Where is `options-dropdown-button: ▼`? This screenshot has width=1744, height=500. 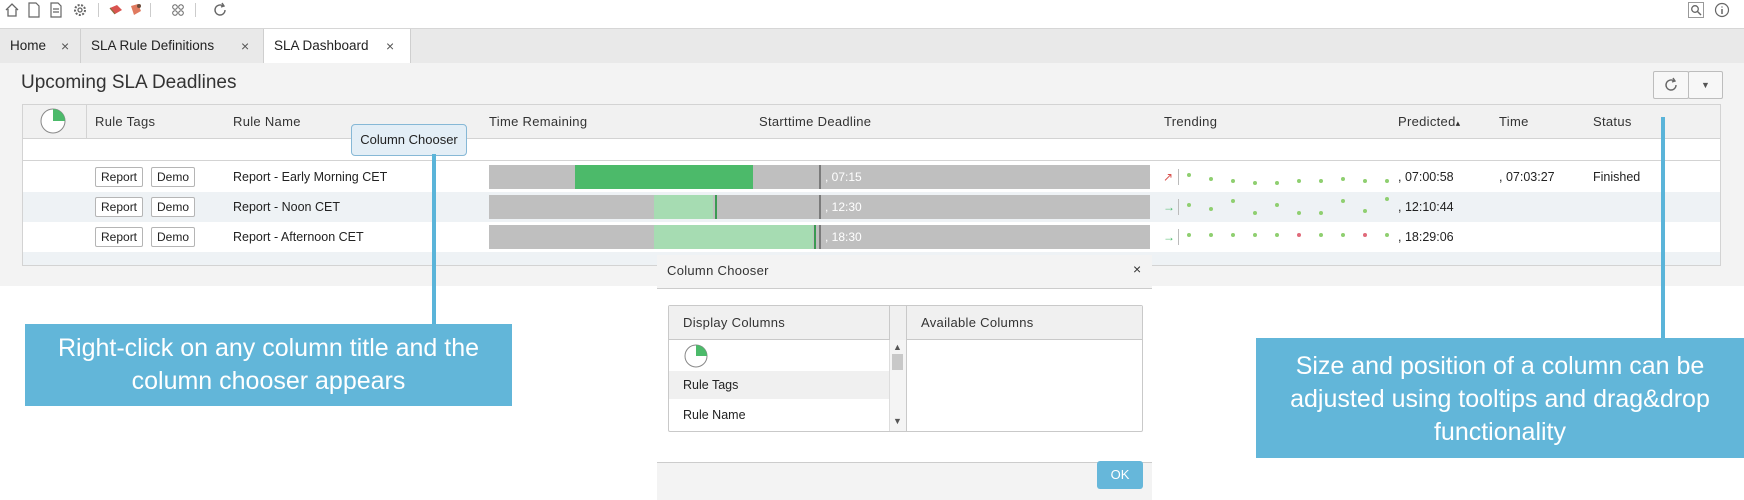
options-dropdown-button: ▼ is located at coordinates (1705, 85).